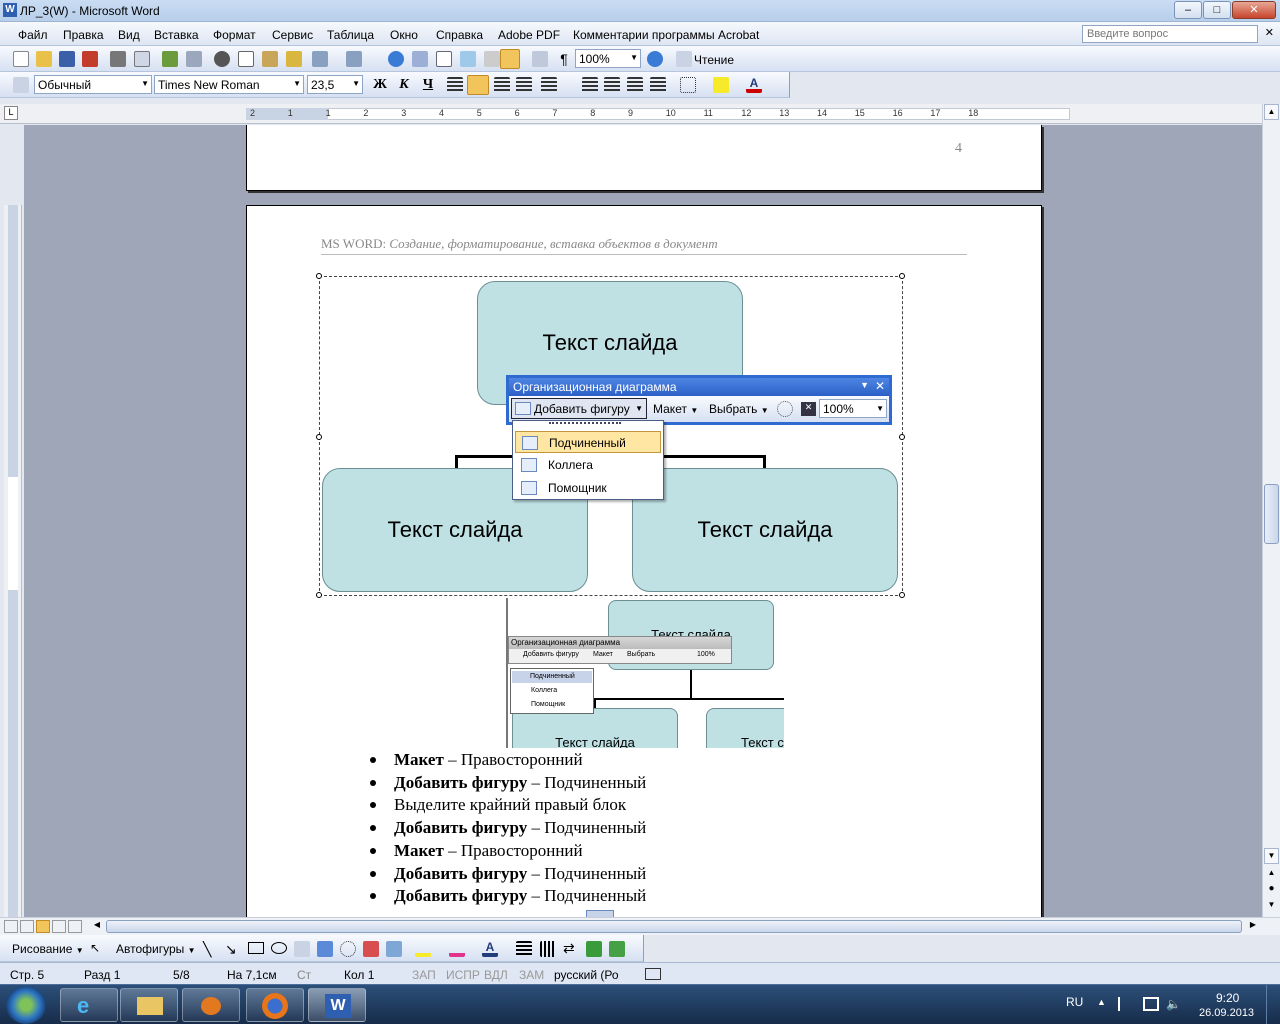 The height and width of the screenshot is (1024, 1280). I want to click on line-spacing-icon, so click(549, 85).